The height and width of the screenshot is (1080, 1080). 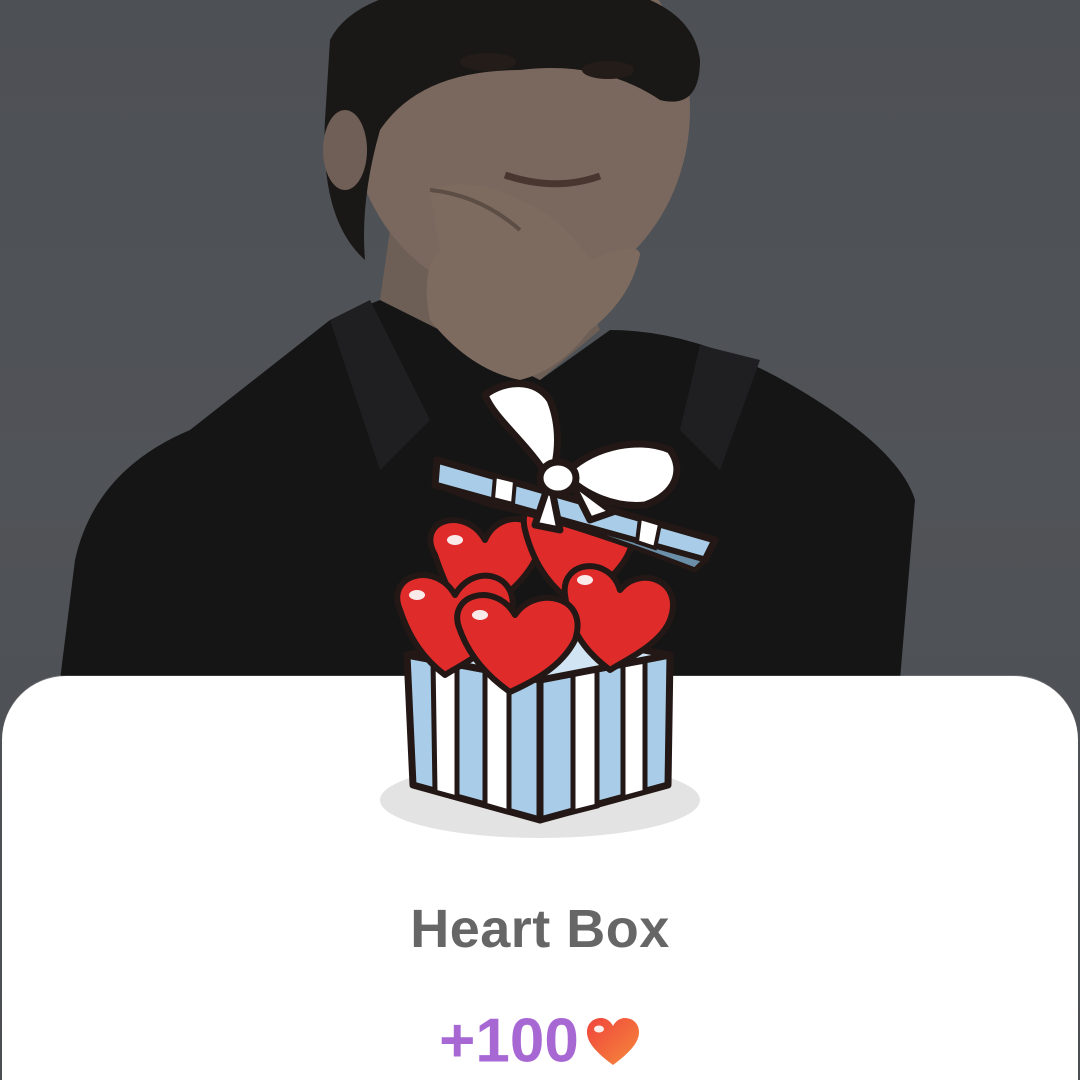 What do you see at coordinates (509, 1041) in the screenshot?
I see `reward-amount: +100` at bounding box center [509, 1041].